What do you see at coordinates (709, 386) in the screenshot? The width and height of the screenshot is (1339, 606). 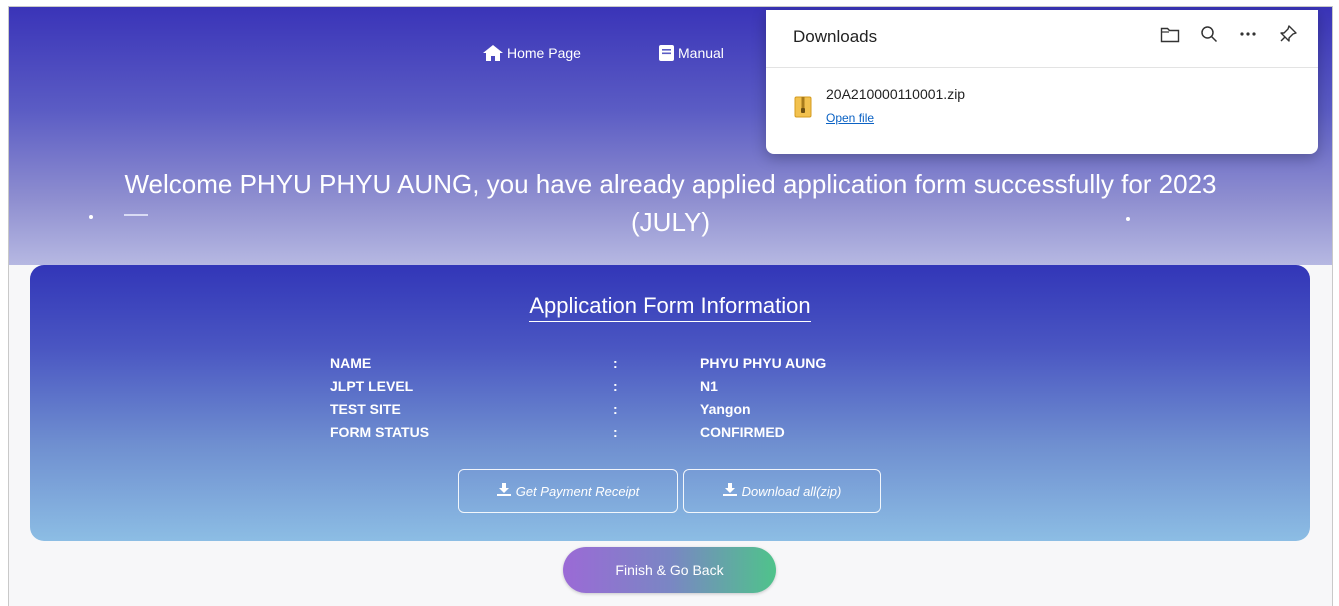 I see `info-value: N1` at bounding box center [709, 386].